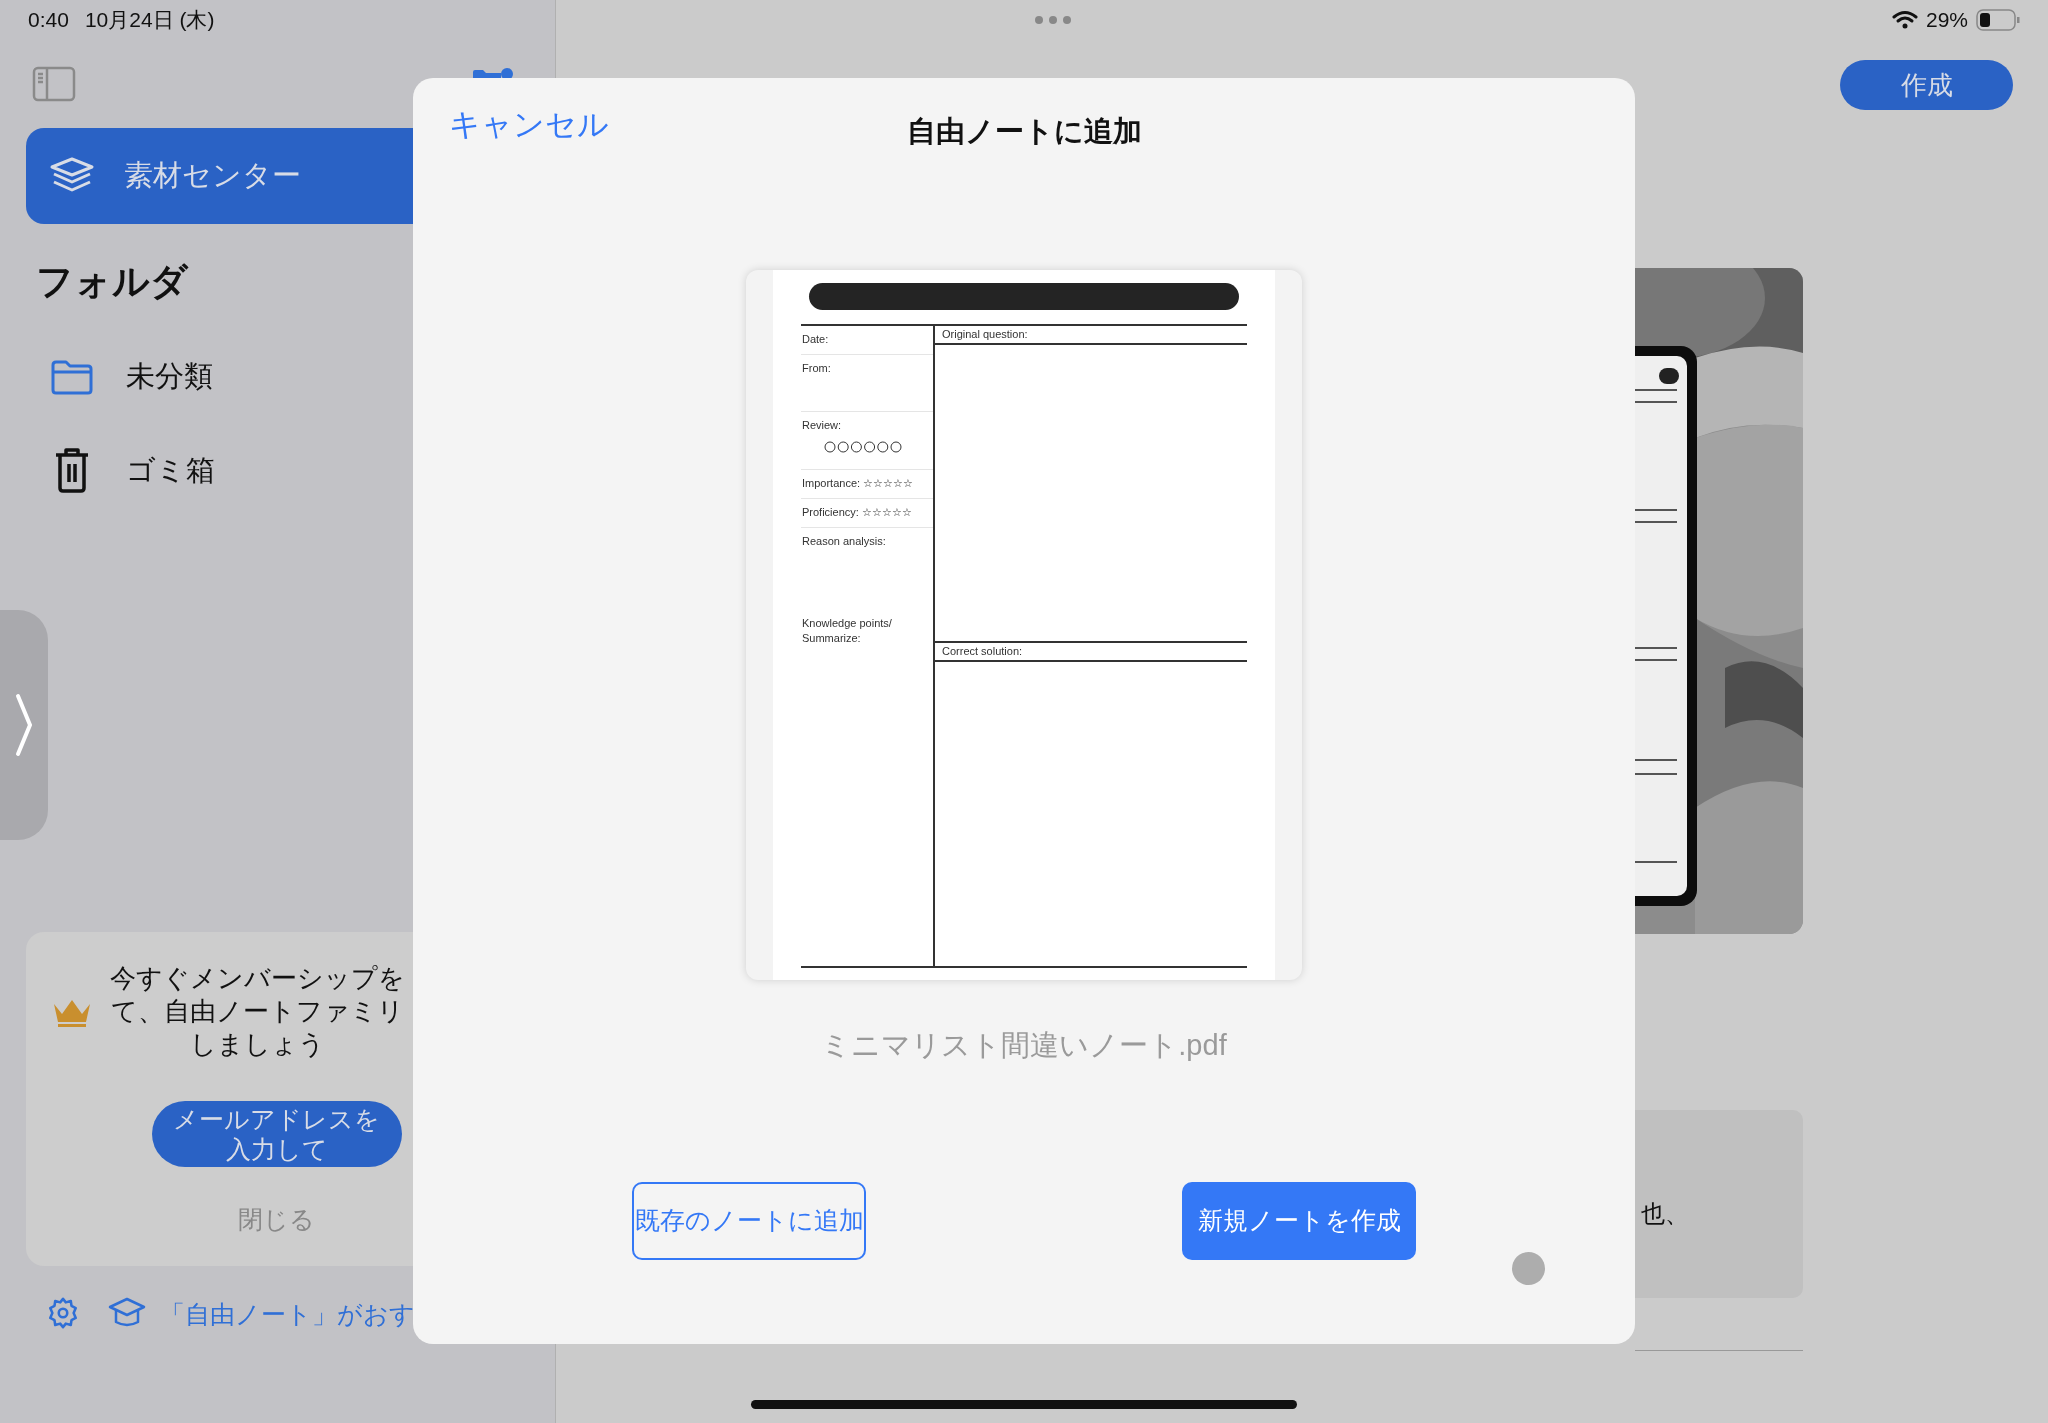 This screenshot has width=2048, height=1423. What do you see at coordinates (257, 1011) in the screenshot?
I see `promo-message: 今すぐメンバーシップを て、自由ノートファミリ しましょう` at bounding box center [257, 1011].